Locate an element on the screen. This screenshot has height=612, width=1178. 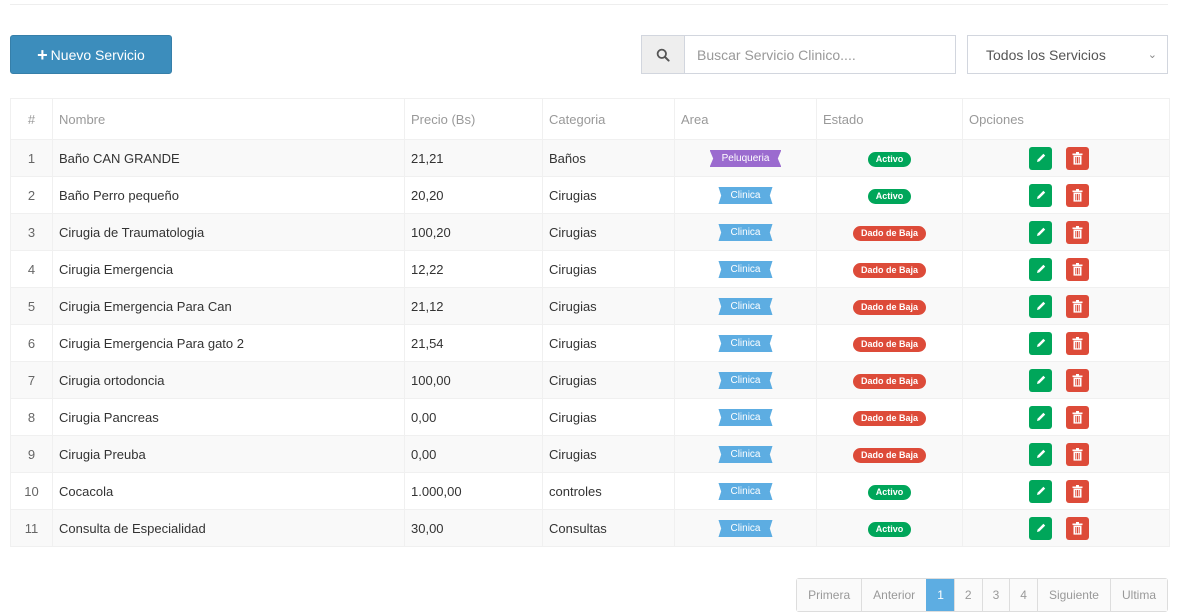
cell-name: Cirugia Pancreas is located at coordinates (228, 417).